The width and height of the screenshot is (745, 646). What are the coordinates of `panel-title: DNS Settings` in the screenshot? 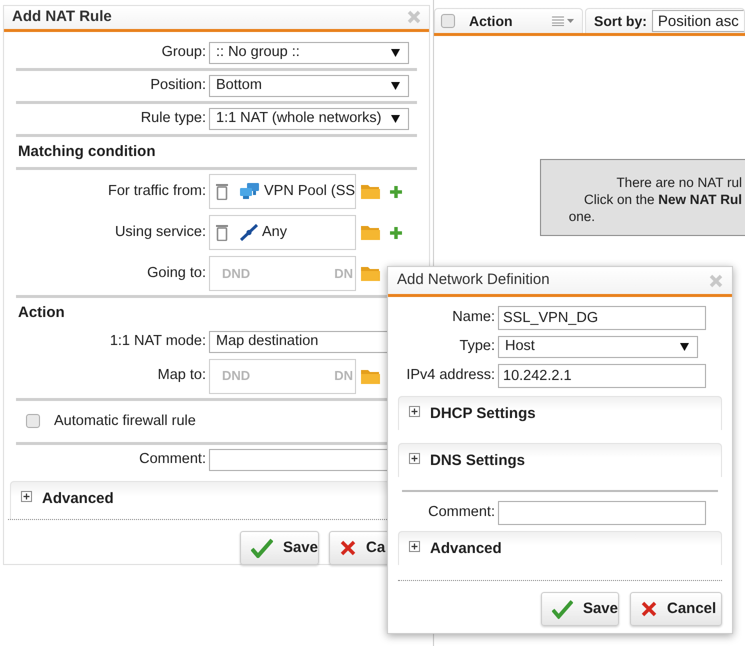 It's located at (478, 461).